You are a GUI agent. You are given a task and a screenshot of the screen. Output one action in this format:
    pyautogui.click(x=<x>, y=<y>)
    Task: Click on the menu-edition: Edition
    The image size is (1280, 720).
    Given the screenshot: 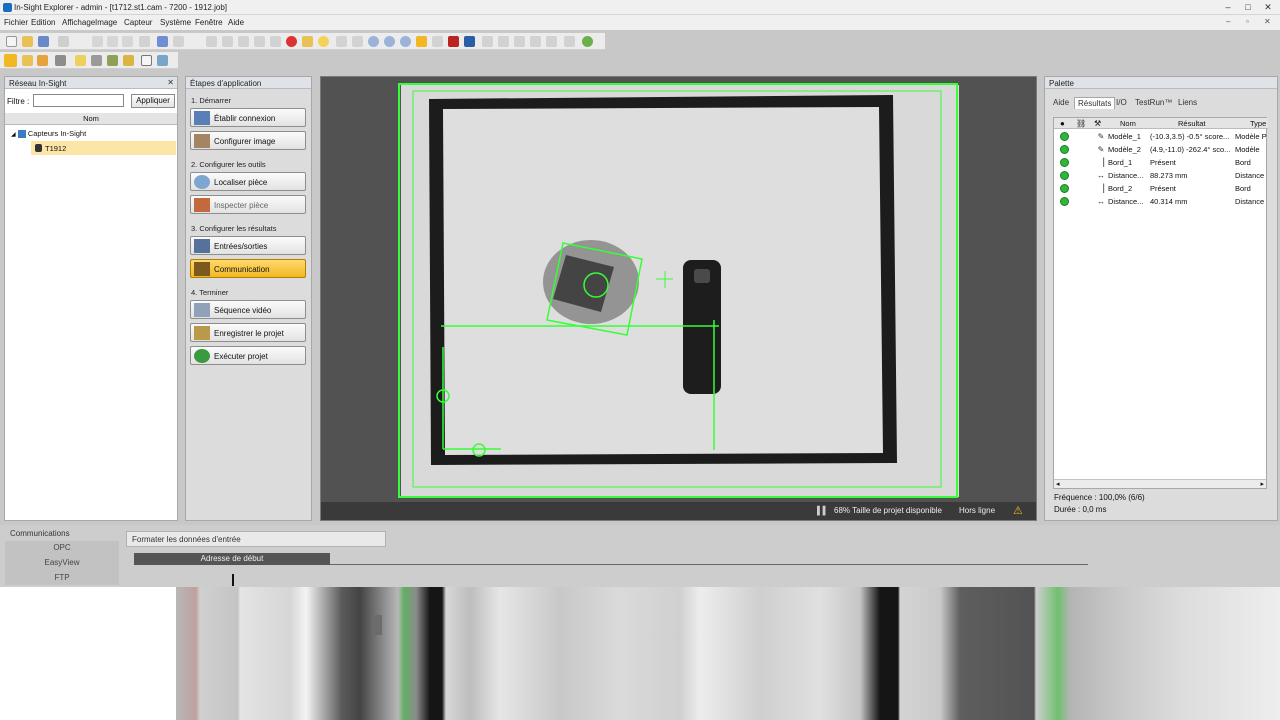 What is the action you would take?
    pyautogui.click(x=43, y=22)
    